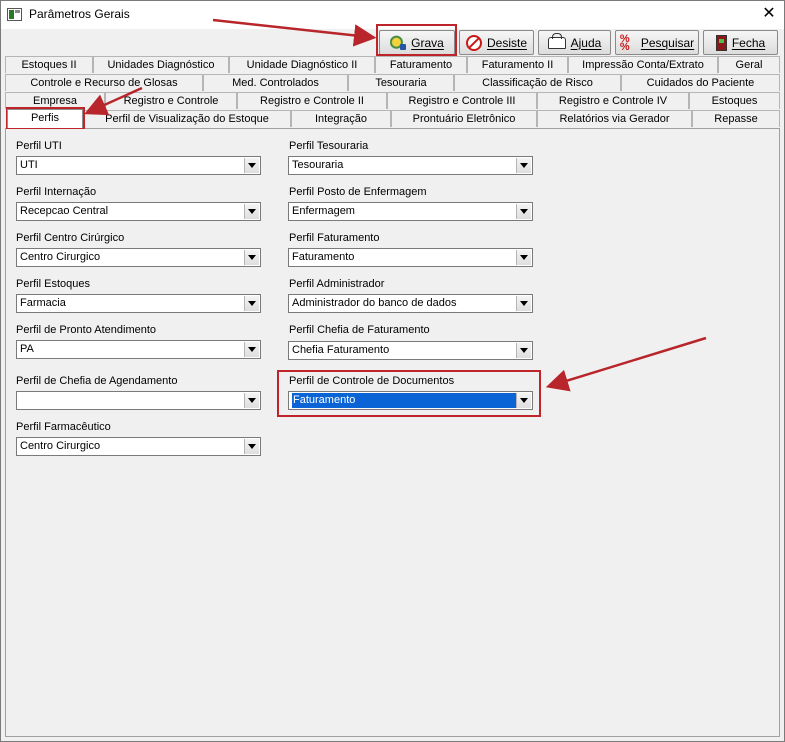 The width and height of the screenshot is (785, 742). What do you see at coordinates (27, 349) in the screenshot?
I see `perfil-pronto-atendimento-value: PA` at bounding box center [27, 349].